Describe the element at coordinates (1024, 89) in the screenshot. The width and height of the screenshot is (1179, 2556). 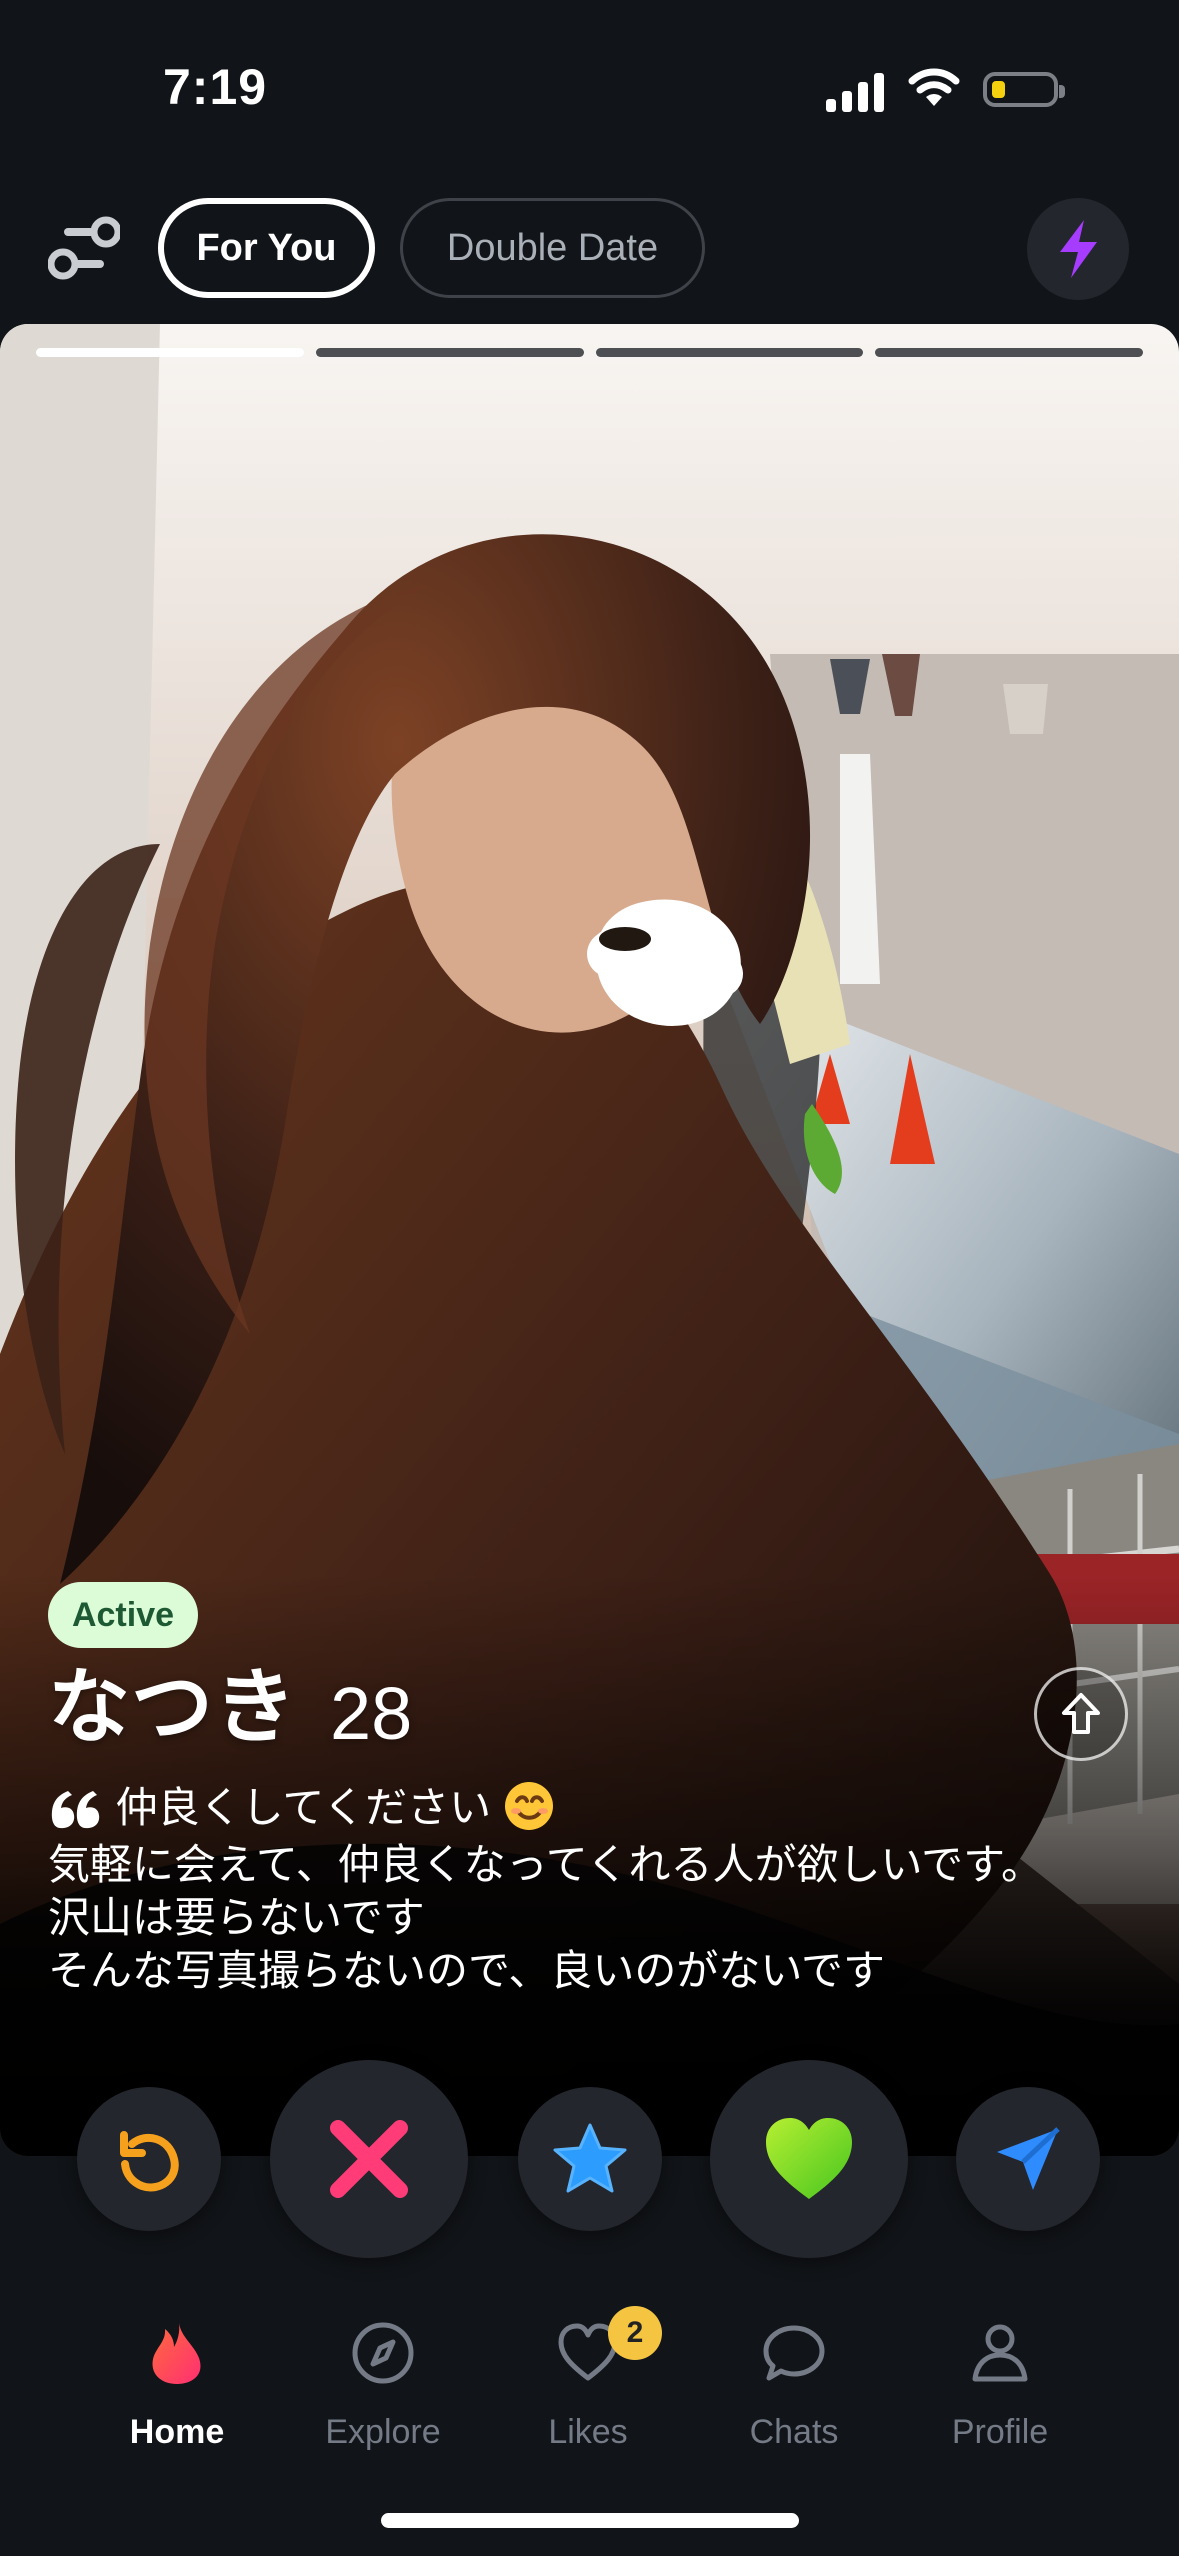
I see `battery-icon` at that location.